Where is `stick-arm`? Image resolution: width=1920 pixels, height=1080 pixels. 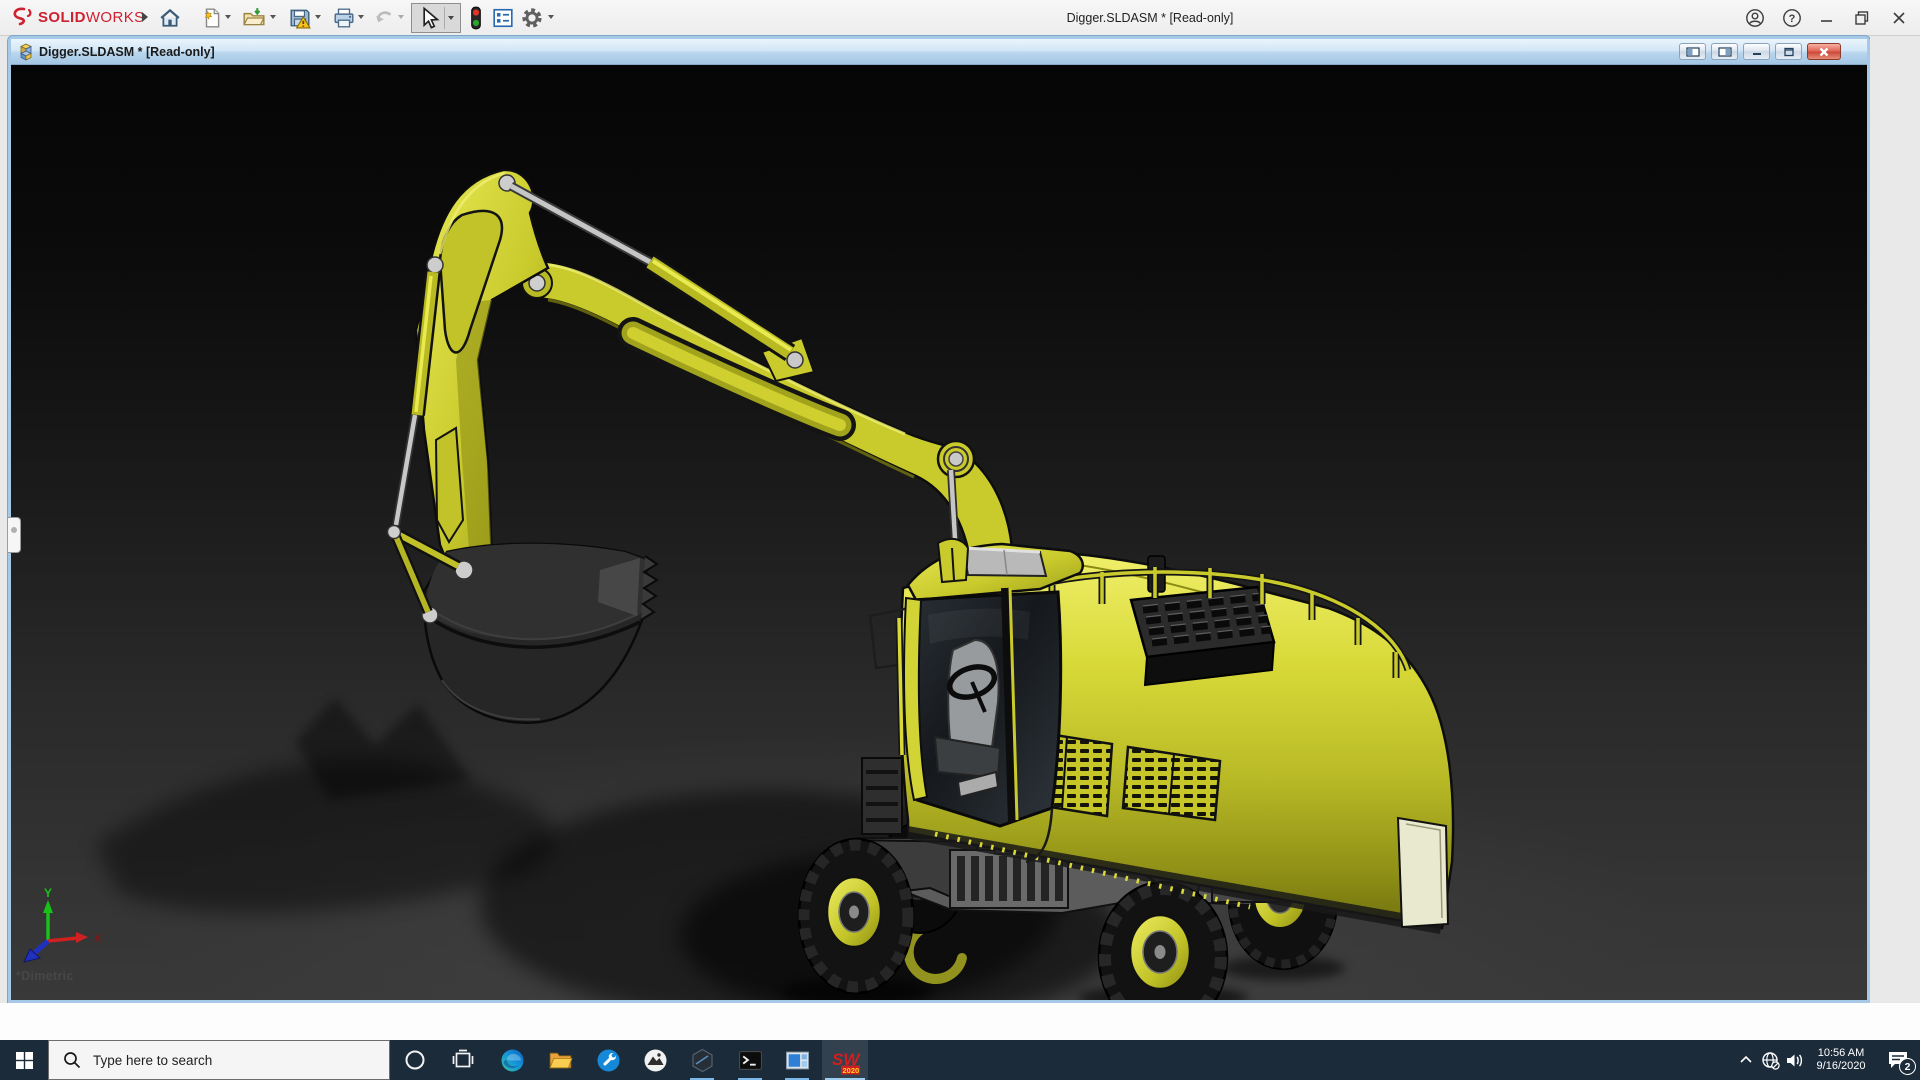
stick-arm is located at coordinates (482, 366).